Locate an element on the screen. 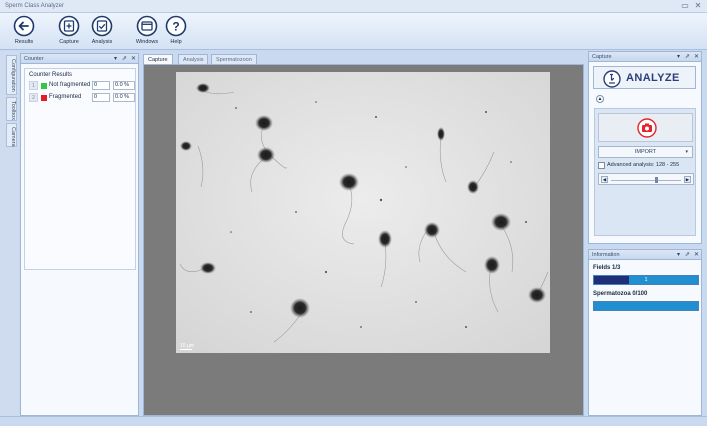 Image resolution: width=707 pixels, height=426 pixels. counter-results-title: Counter Results is located at coordinates (51, 75).